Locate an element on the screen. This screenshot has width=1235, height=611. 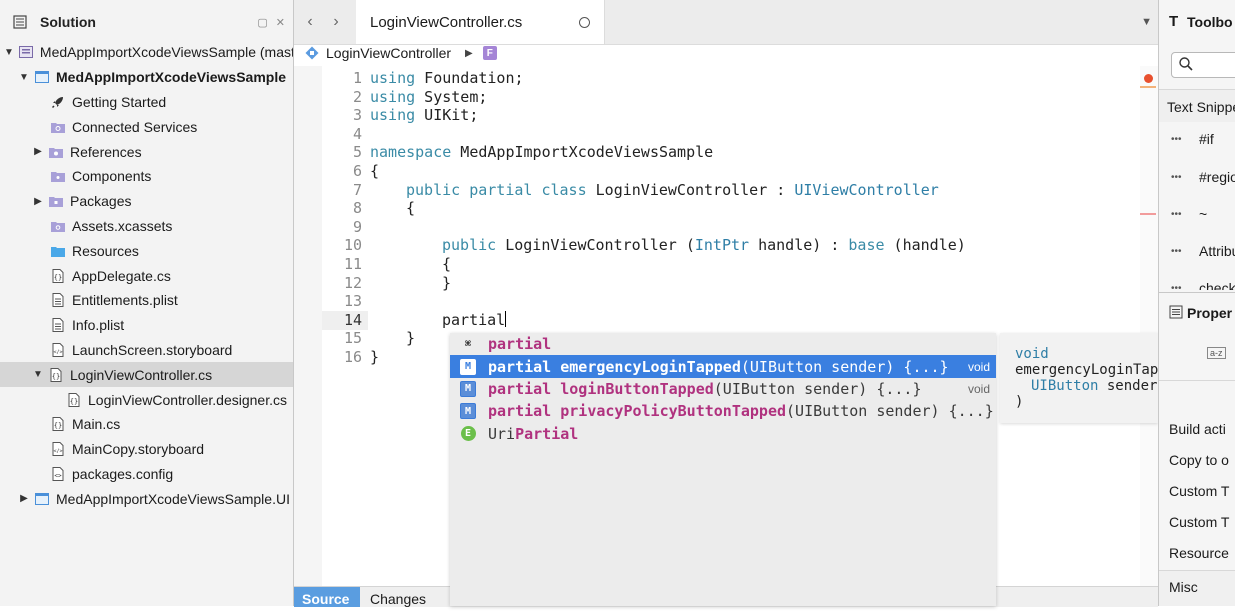
tree-item-packages-config: <> packages.config is located at coordinates (146, 474).